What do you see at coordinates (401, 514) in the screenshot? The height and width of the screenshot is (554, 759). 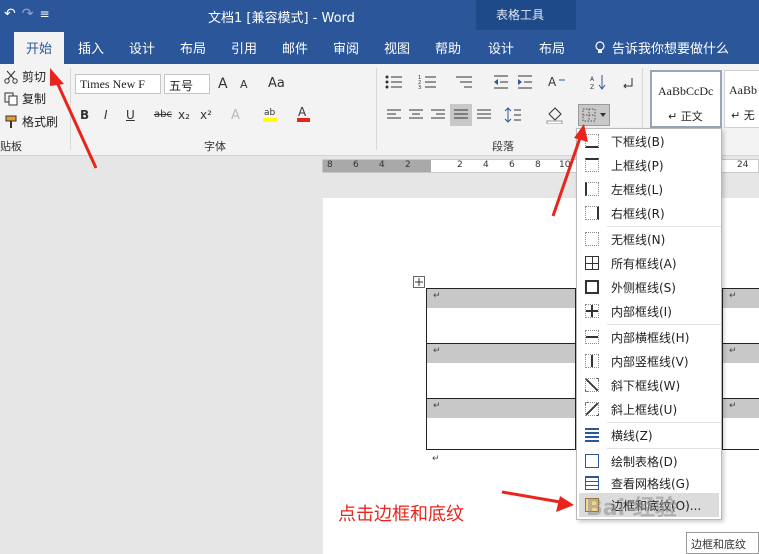 I see `annotation-text: 点击边框和底纹` at bounding box center [401, 514].